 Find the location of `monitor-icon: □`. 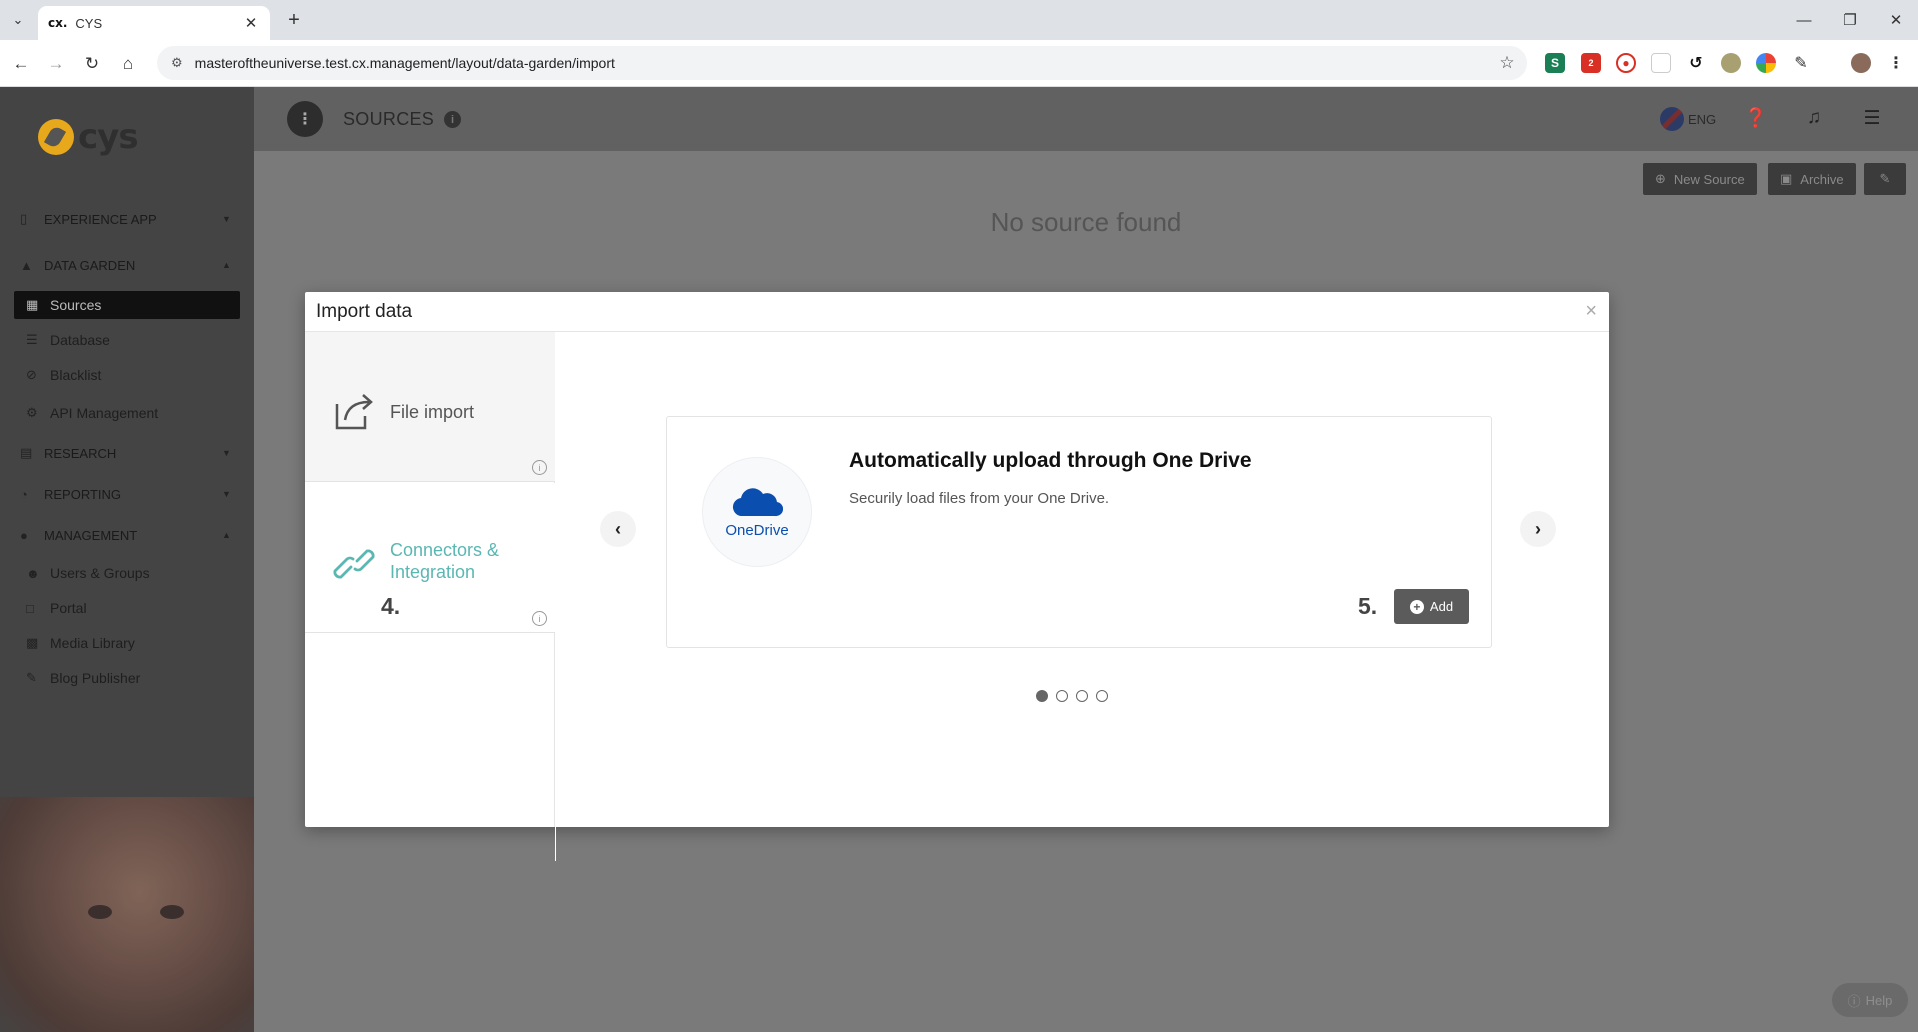

monitor-icon: □ is located at coordinates (30, 608).